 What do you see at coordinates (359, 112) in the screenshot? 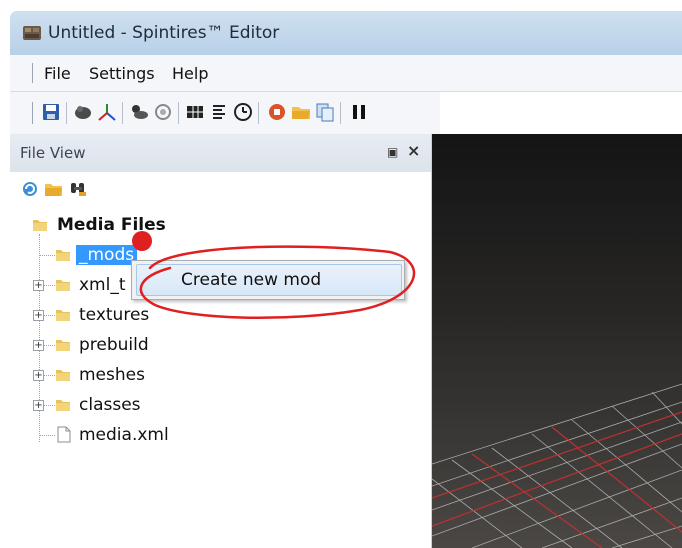
I see `pause-icon` at bounding box center [359, 112].